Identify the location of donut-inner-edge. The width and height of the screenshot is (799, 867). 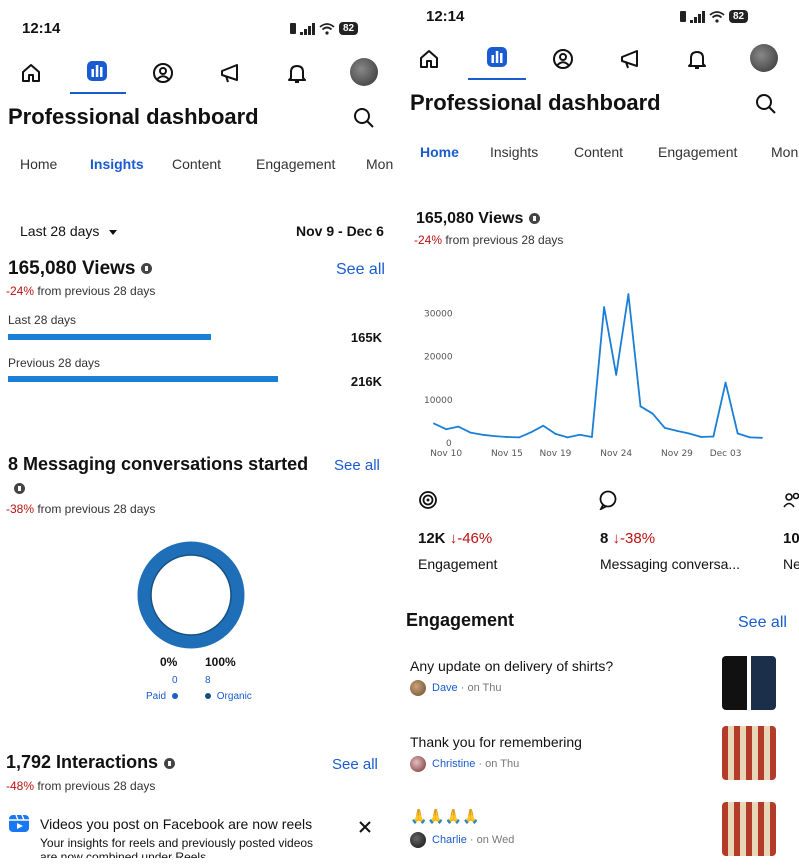
(191, 595).